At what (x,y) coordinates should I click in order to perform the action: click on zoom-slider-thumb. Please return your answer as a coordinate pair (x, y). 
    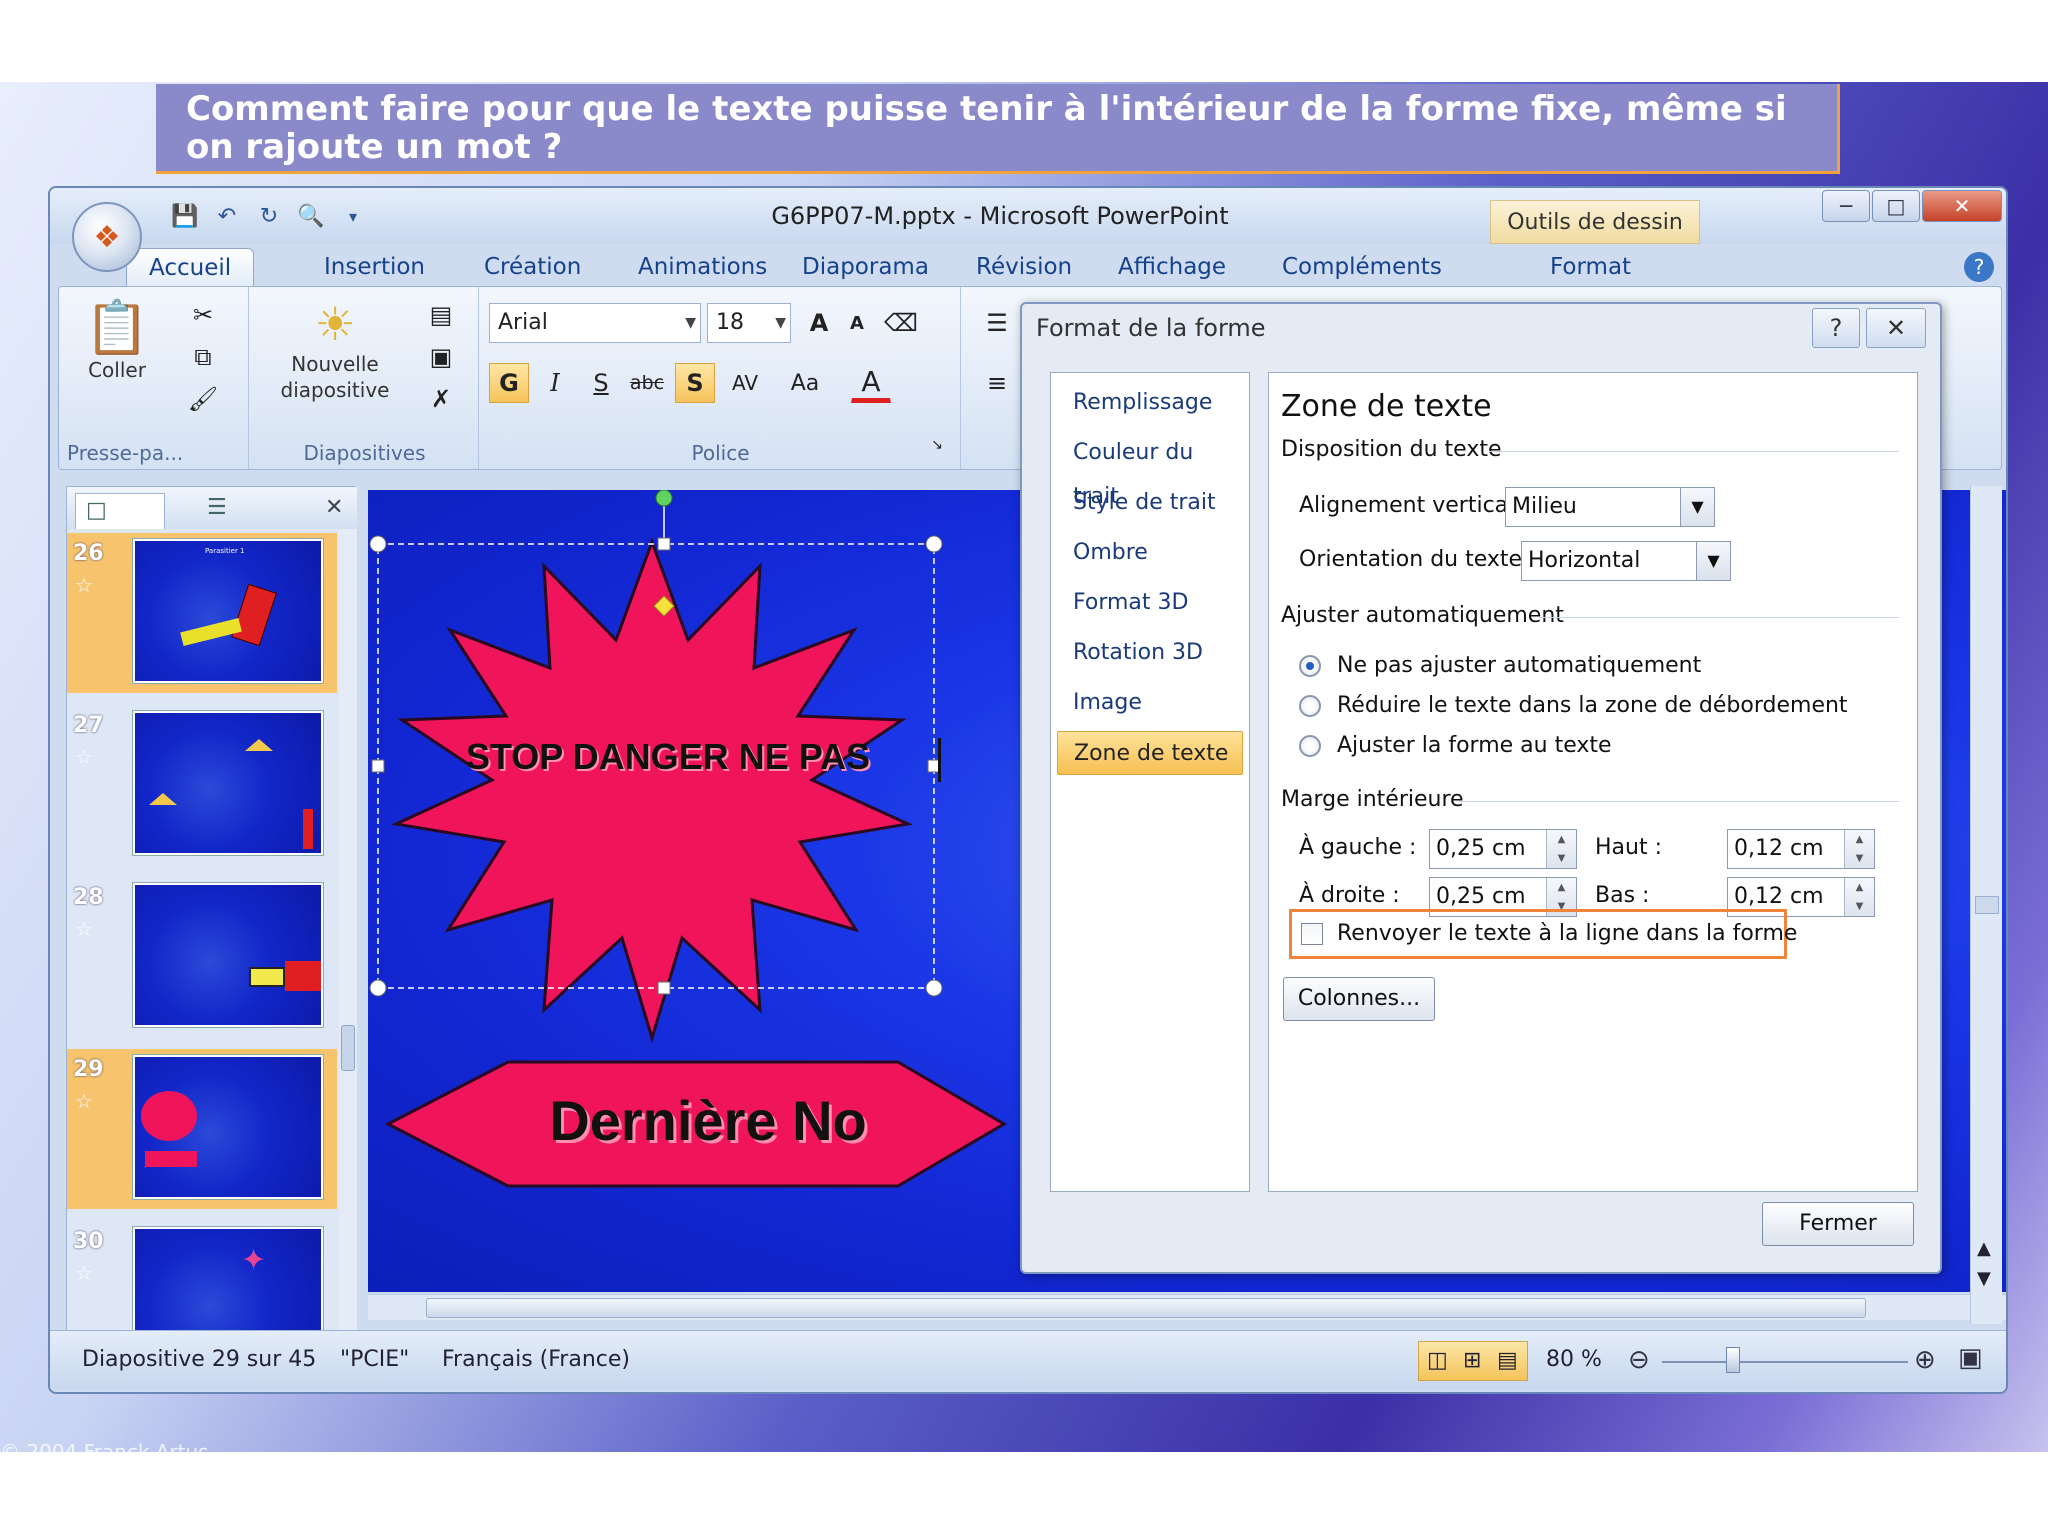
    Looking at the image, I should click on (1733, 1360).